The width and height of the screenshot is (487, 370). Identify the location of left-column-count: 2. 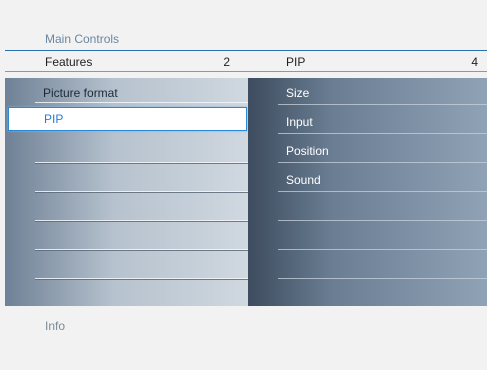
(226, 62).